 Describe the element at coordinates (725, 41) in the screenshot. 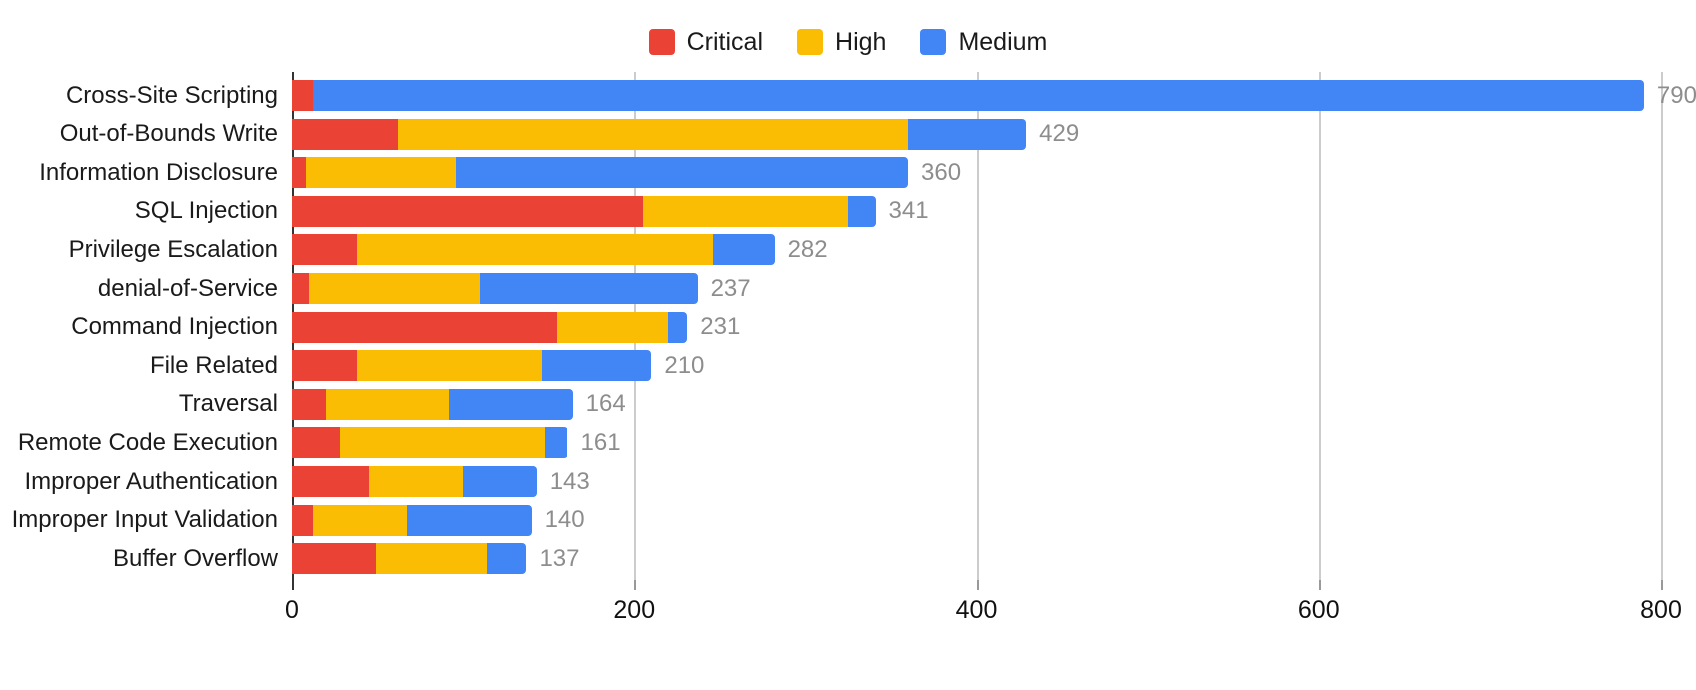

I see `legend-label: Critical` at that location.